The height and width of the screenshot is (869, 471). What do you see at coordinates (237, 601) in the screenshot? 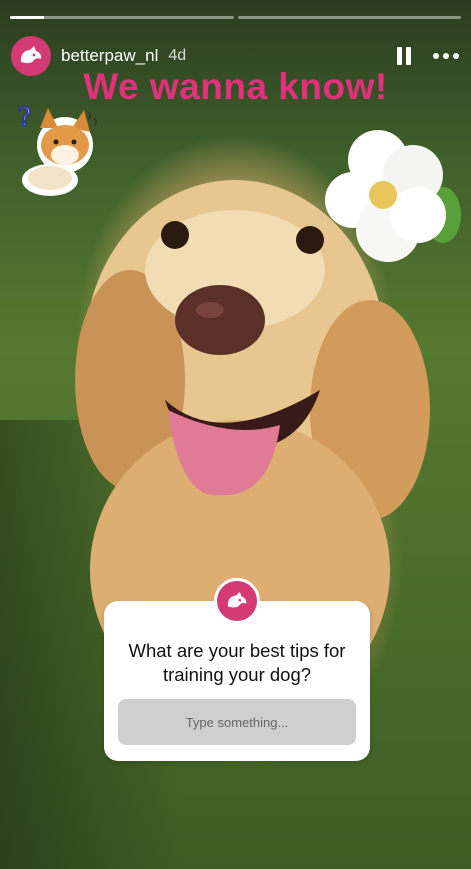
I see `question-sticker-avatar` at bounding box center [237, 601].